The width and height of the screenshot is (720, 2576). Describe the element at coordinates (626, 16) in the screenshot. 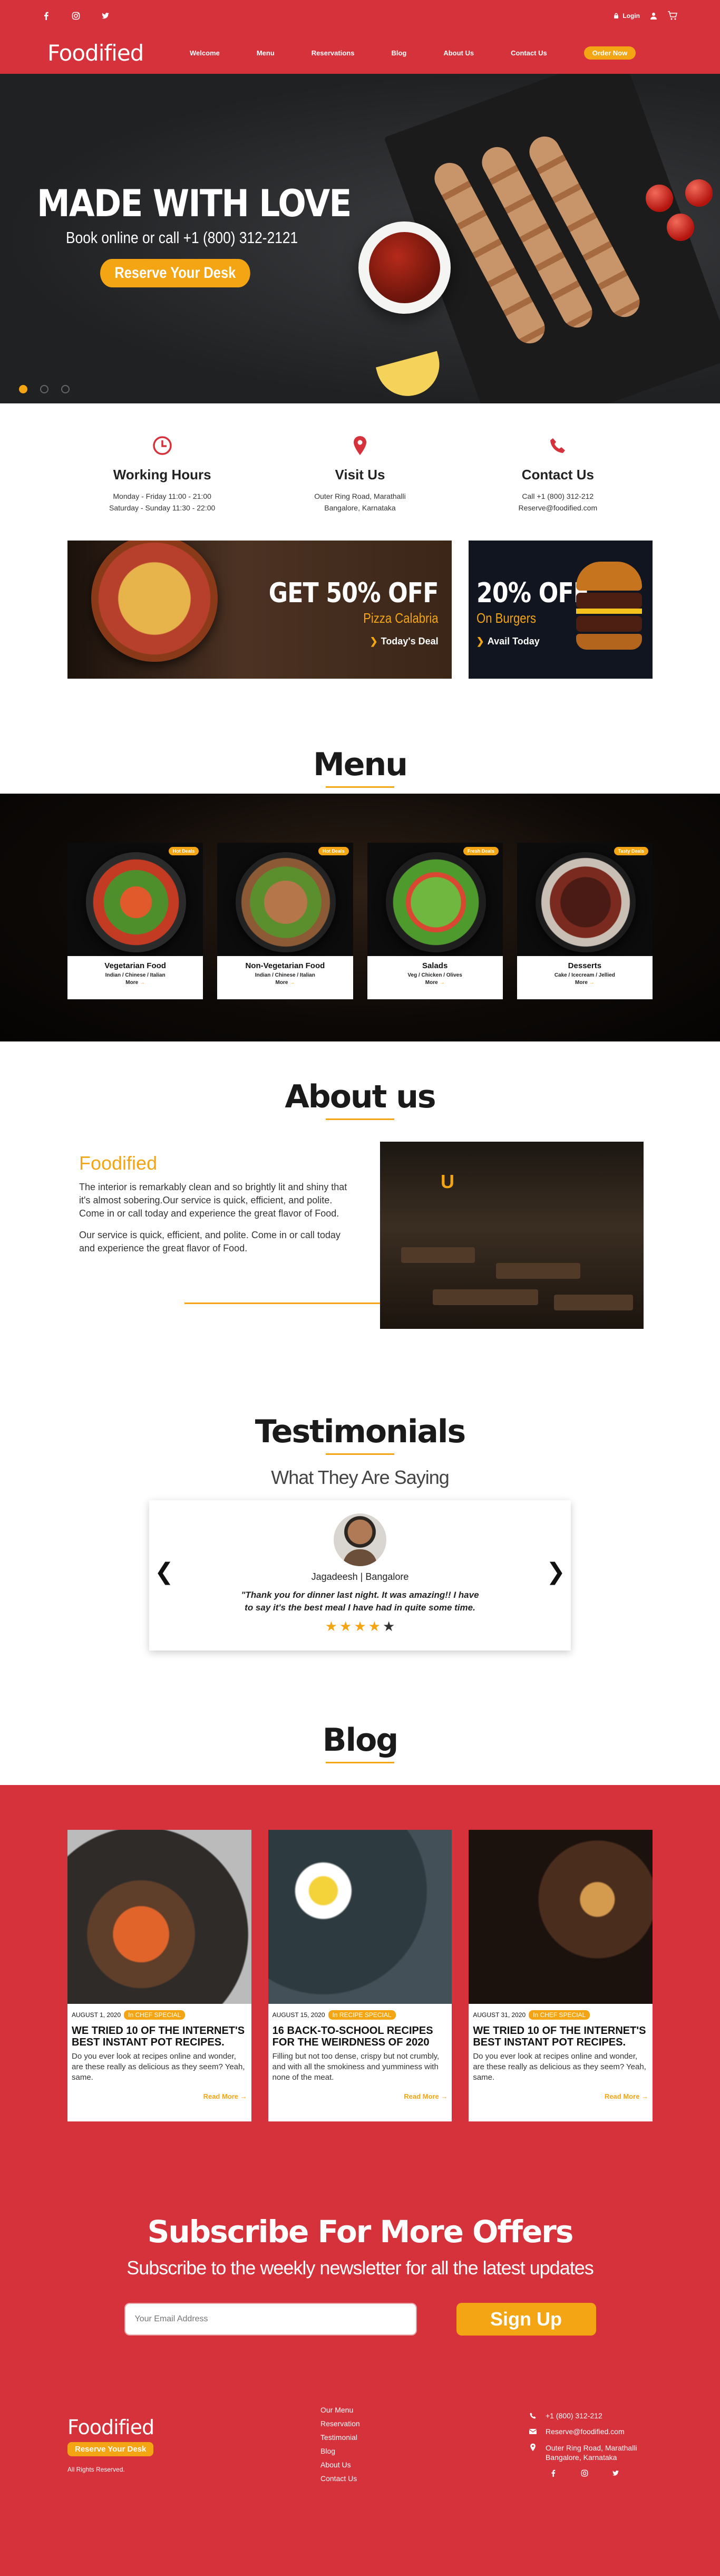

I see `login-link: Login` at that location.